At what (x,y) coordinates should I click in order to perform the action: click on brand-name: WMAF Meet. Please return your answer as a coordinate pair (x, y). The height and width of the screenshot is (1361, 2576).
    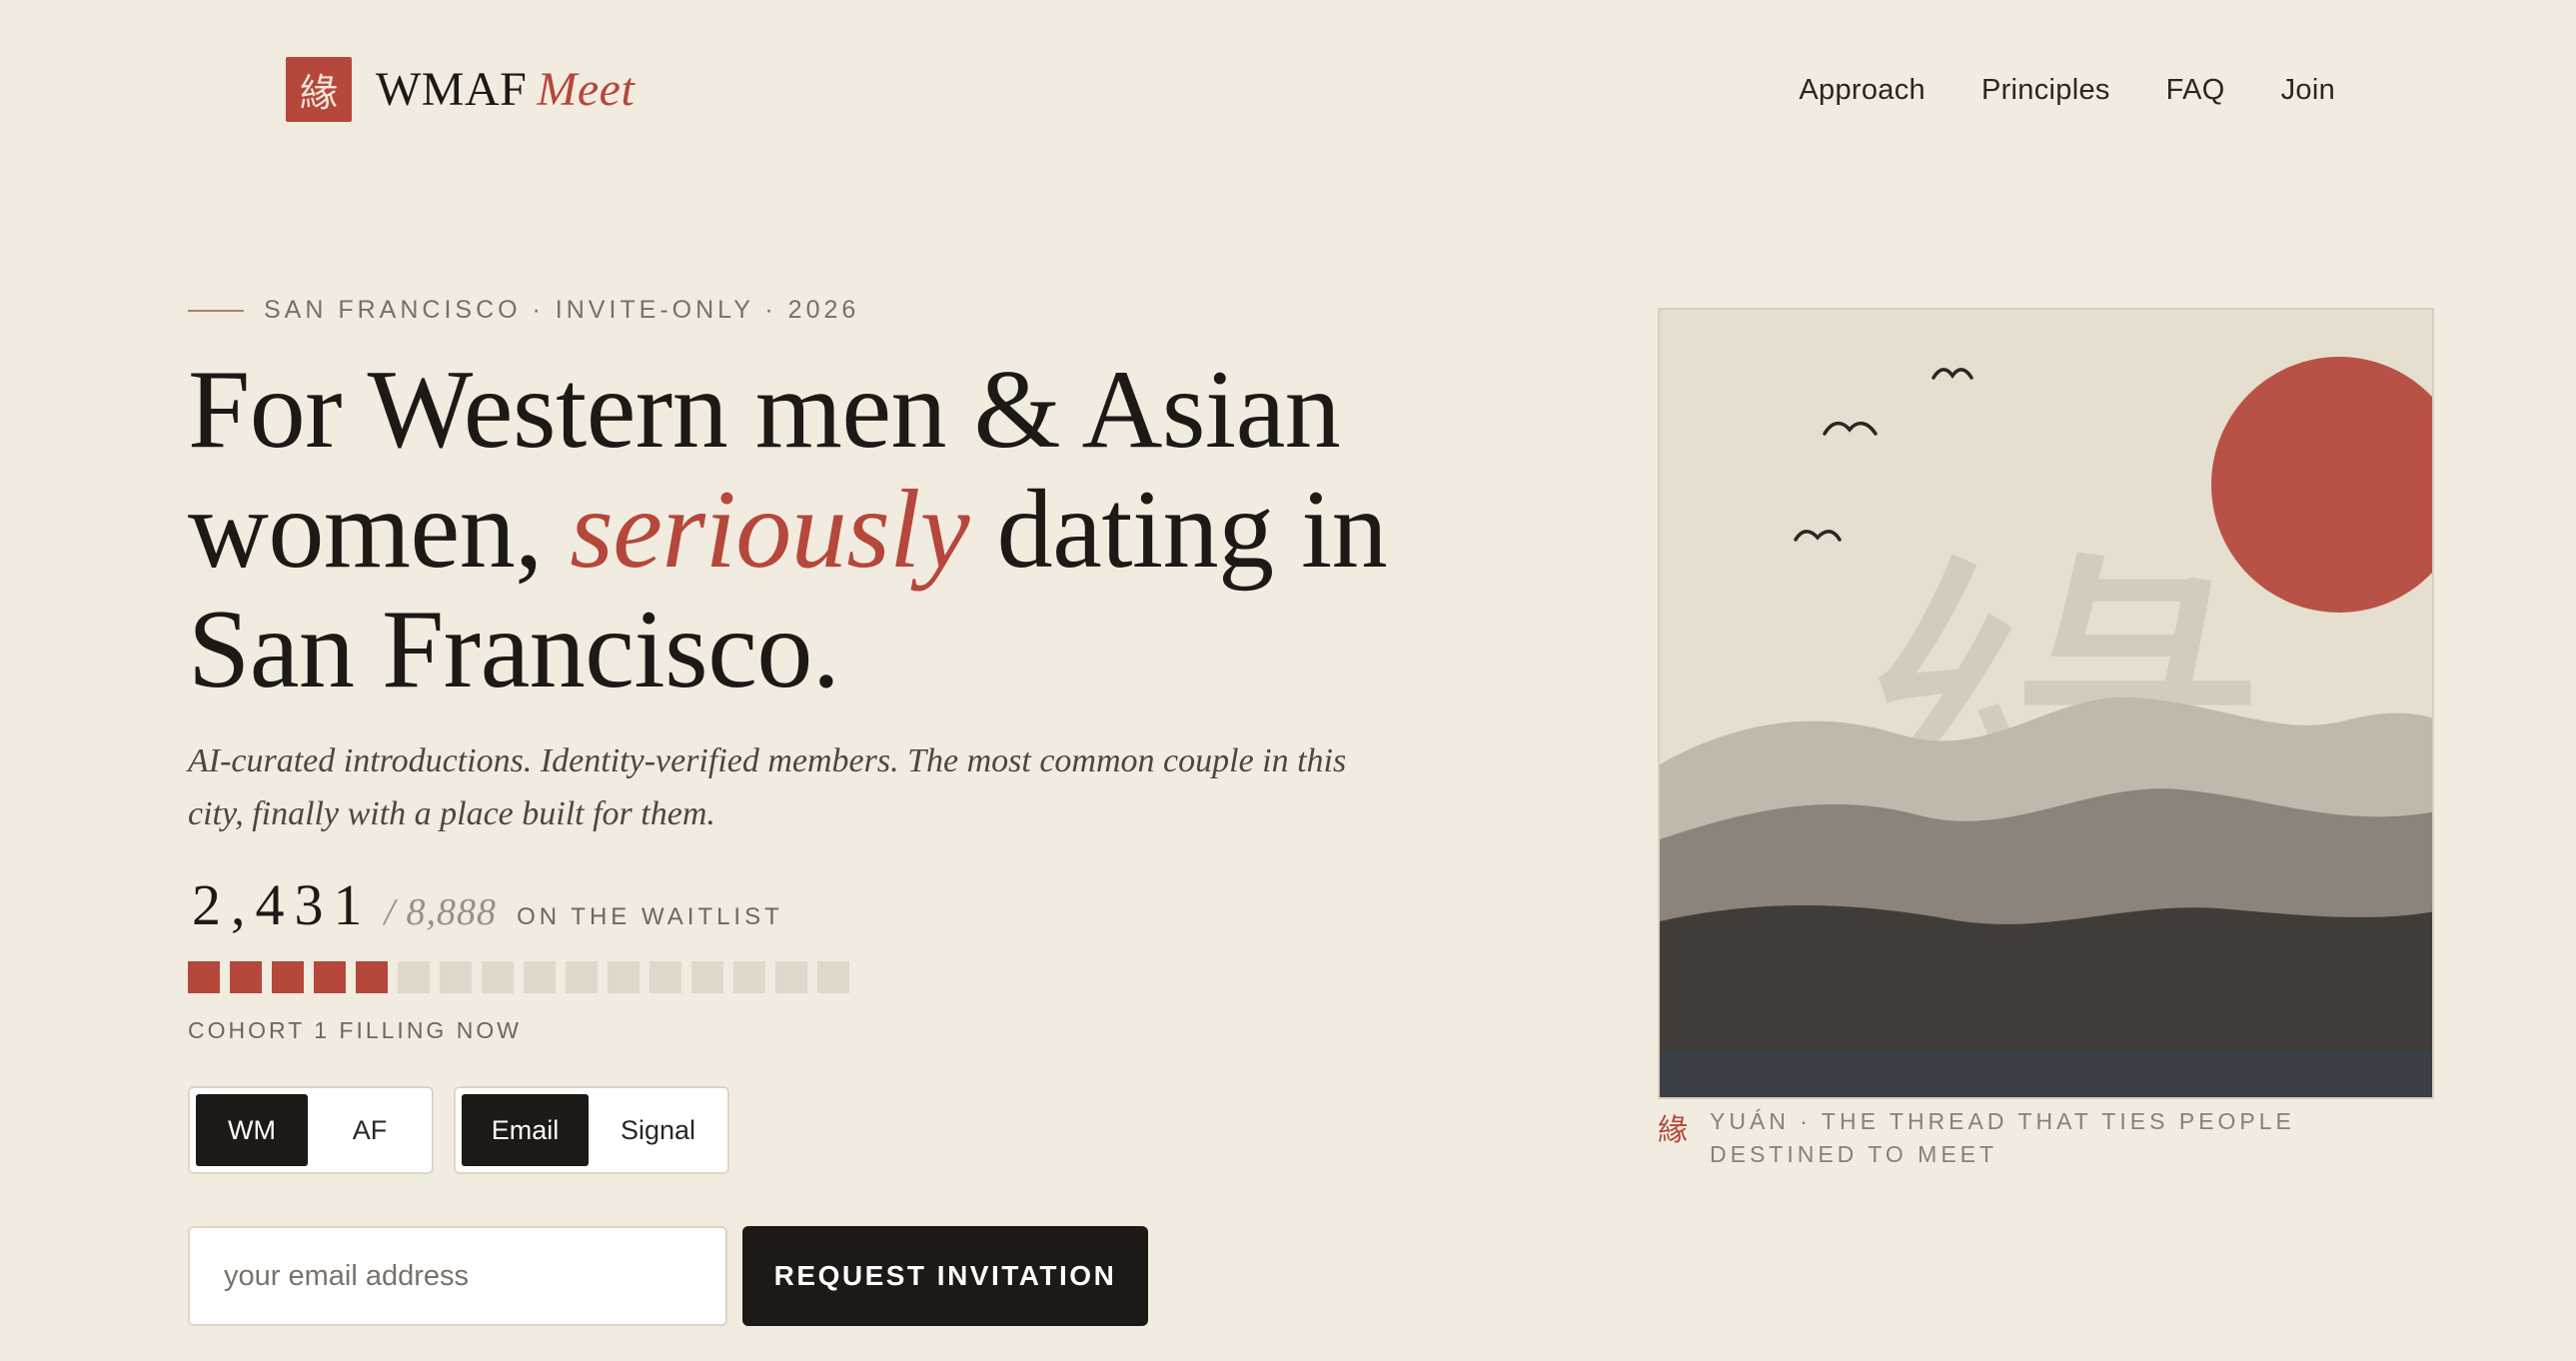
    Looking at the image, I should click on (505, 90).